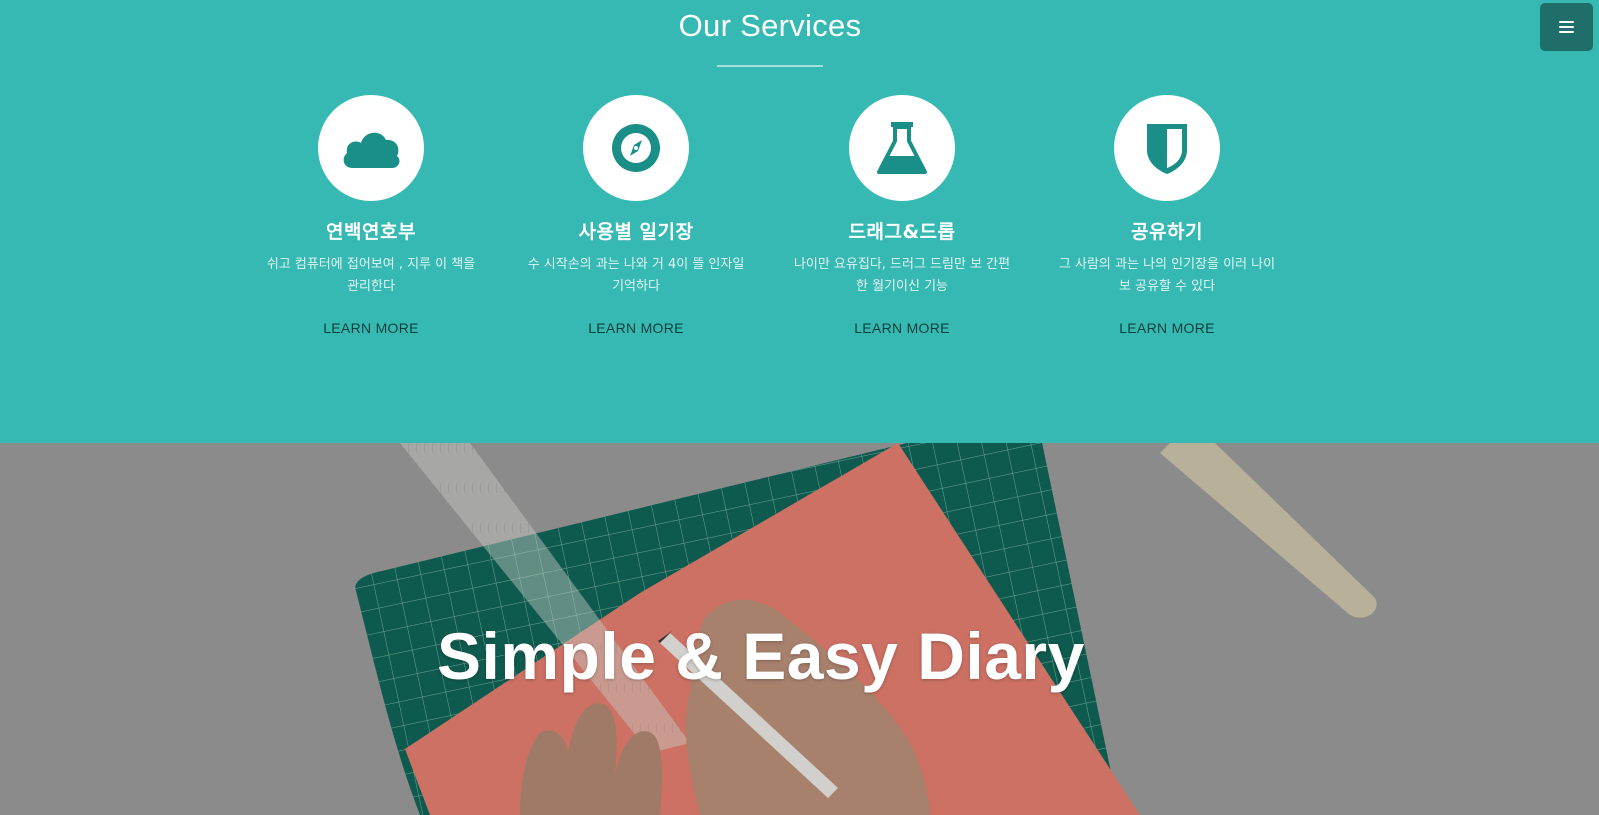  Describe the element at coordinates (371, 232) in the screenshot. I see `service-name: 연백연호부` at that location.